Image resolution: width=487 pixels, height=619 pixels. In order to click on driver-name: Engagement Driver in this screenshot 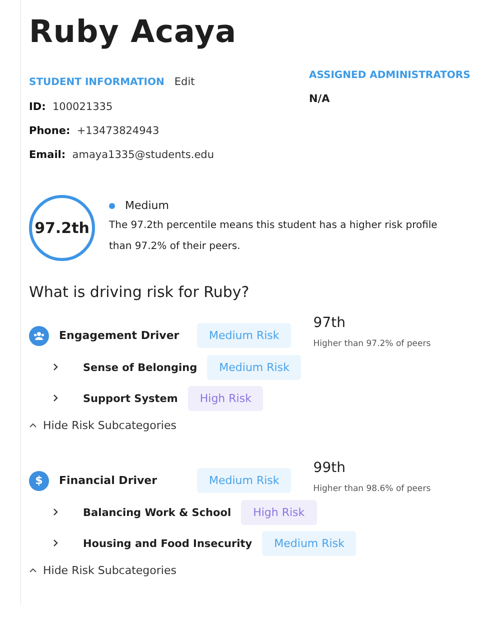, I will do `click(119, 335)`.